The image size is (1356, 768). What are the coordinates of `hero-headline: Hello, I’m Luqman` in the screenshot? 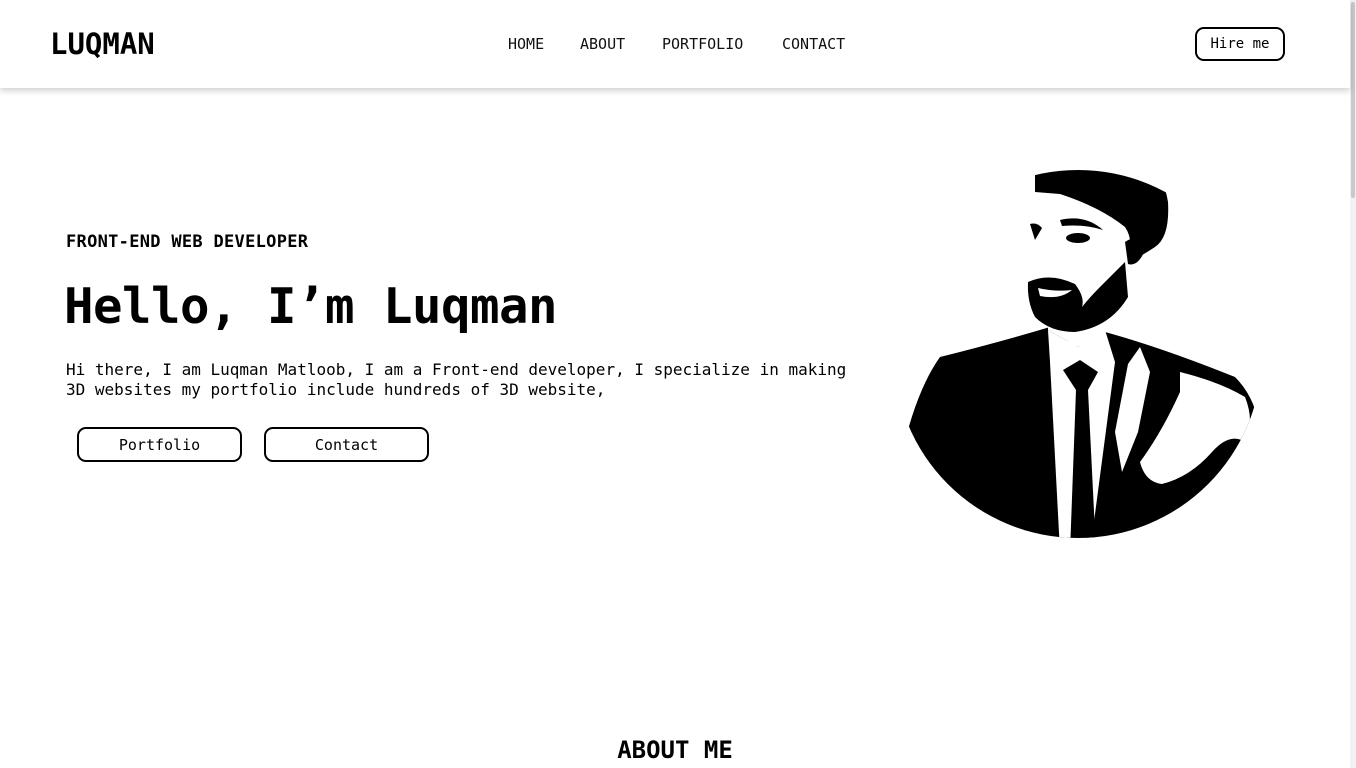 It's located at (311, 306).